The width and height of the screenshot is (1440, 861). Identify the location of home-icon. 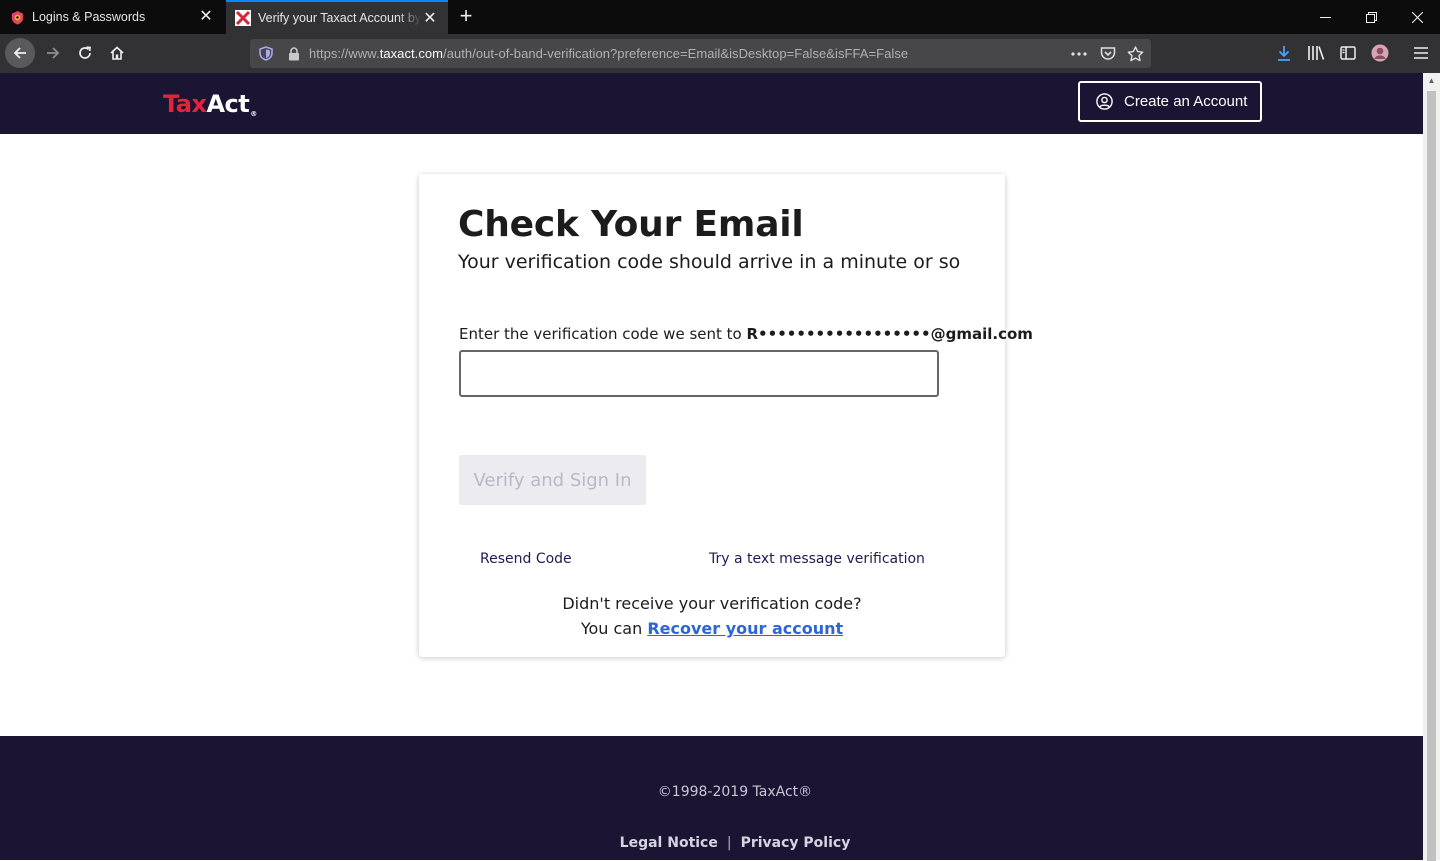
(117, 53).